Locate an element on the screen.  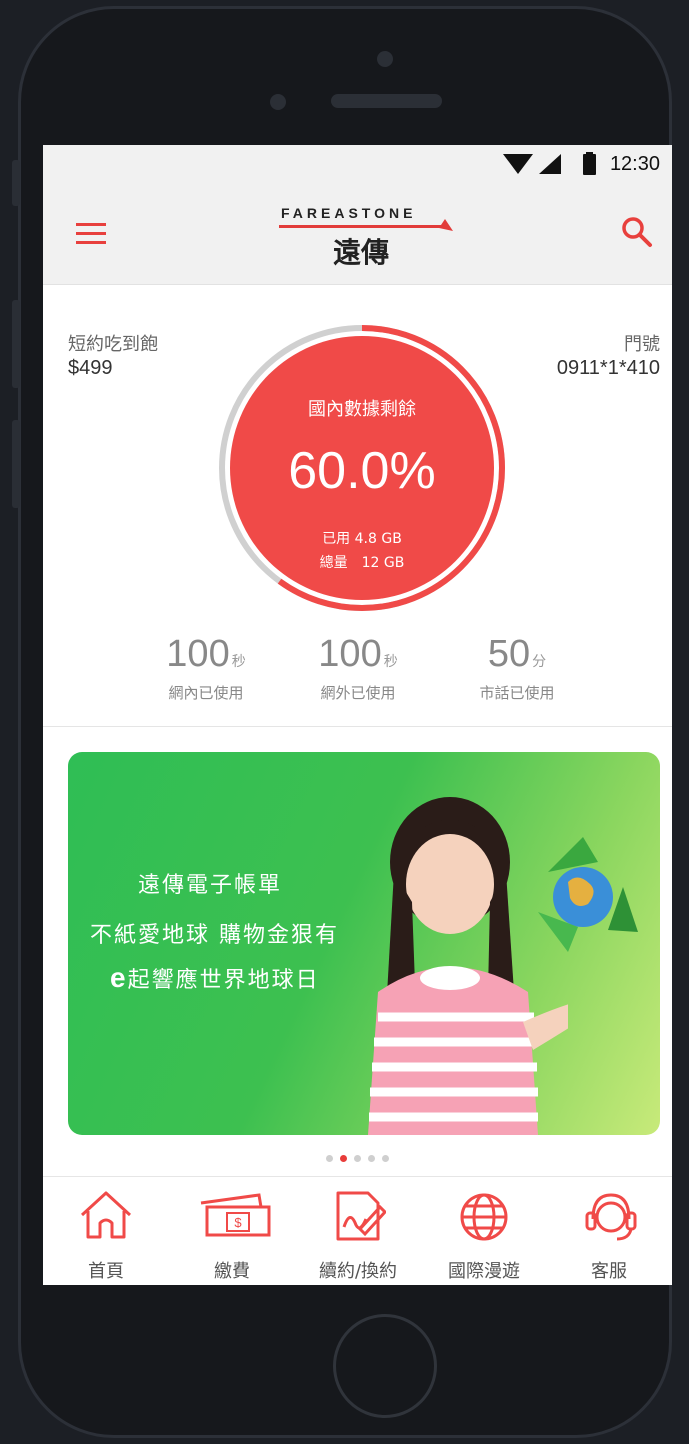
stat-landline: 50 分 市話已使用 is located at coordinates (517, 668).